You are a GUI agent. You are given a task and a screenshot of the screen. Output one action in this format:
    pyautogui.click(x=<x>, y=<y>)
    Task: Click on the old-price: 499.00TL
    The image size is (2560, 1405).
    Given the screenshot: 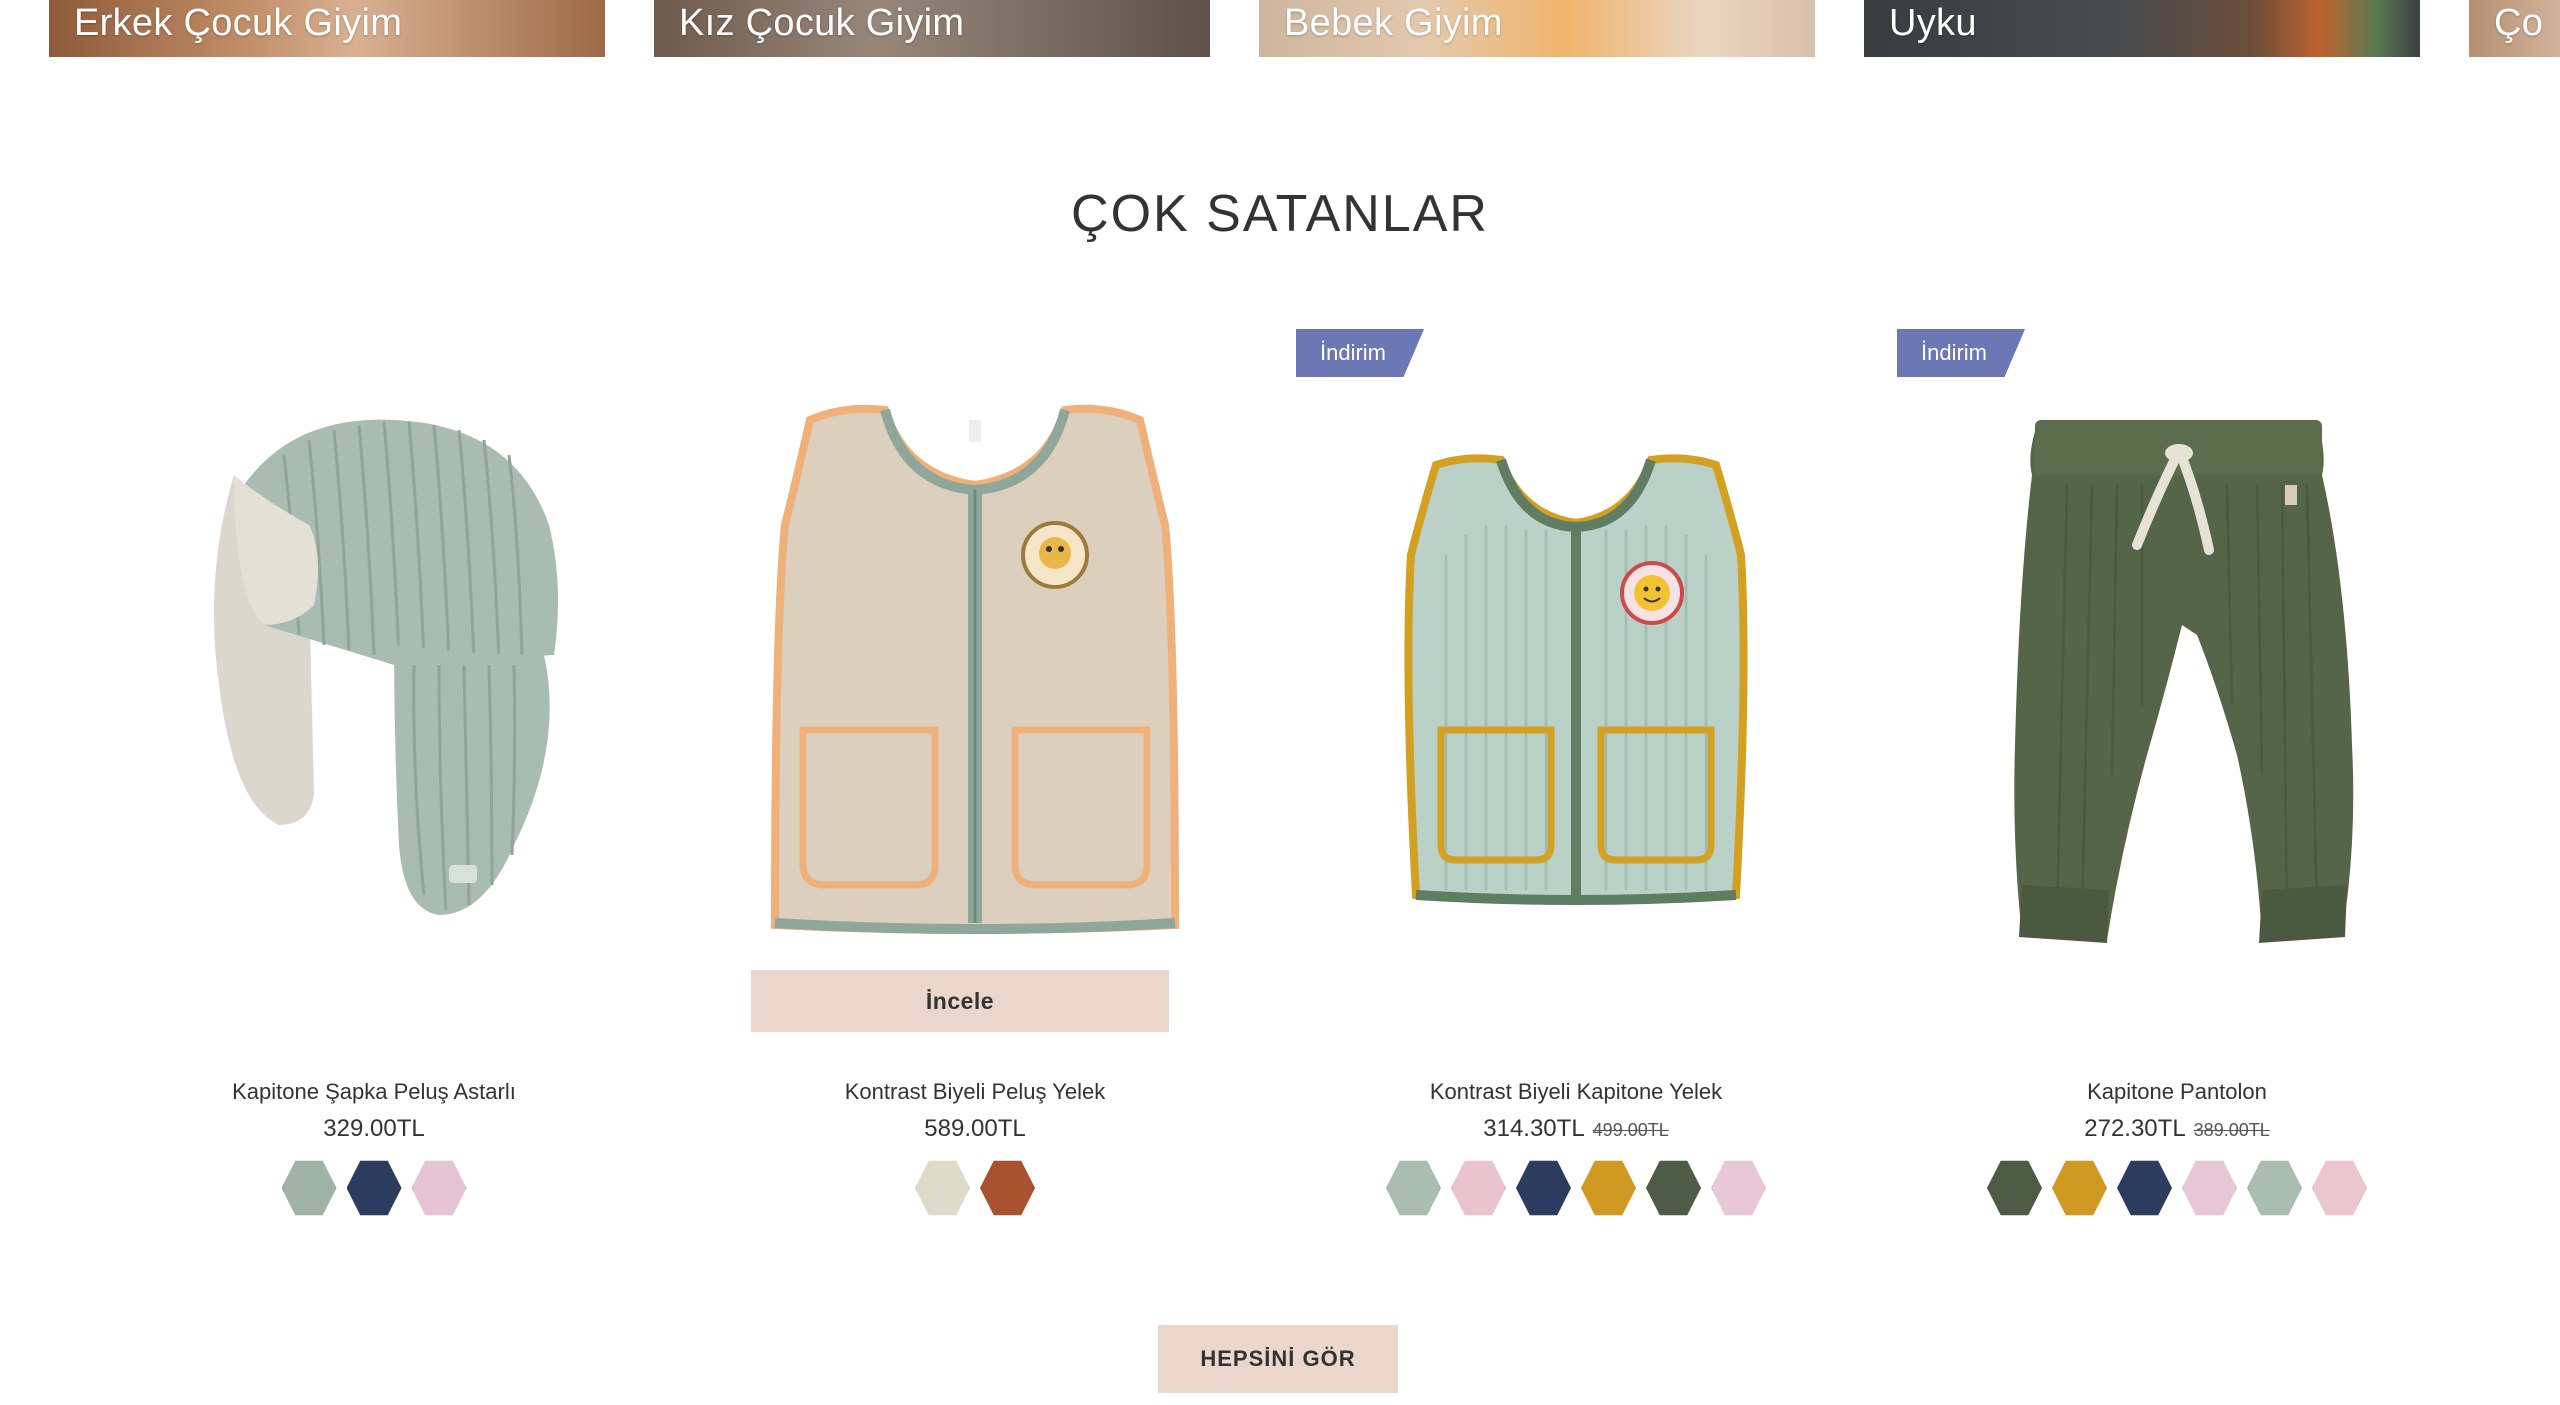 What is the action you would take?
    pyautogui.click(x=1630, y=1130)
    